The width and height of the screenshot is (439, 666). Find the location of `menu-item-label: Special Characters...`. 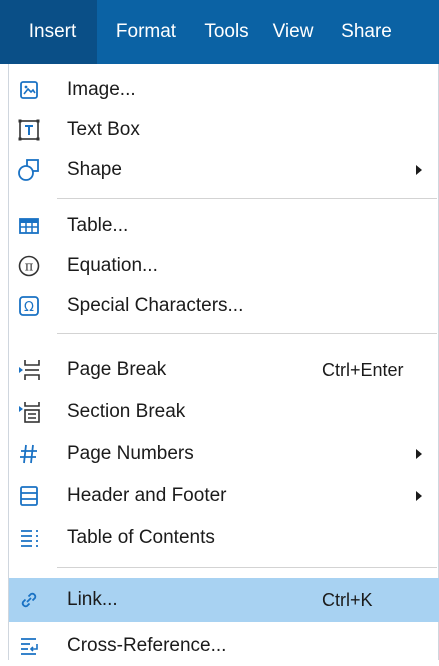

menu-item-label: Special Characters... is located at coordinates (155, 305).